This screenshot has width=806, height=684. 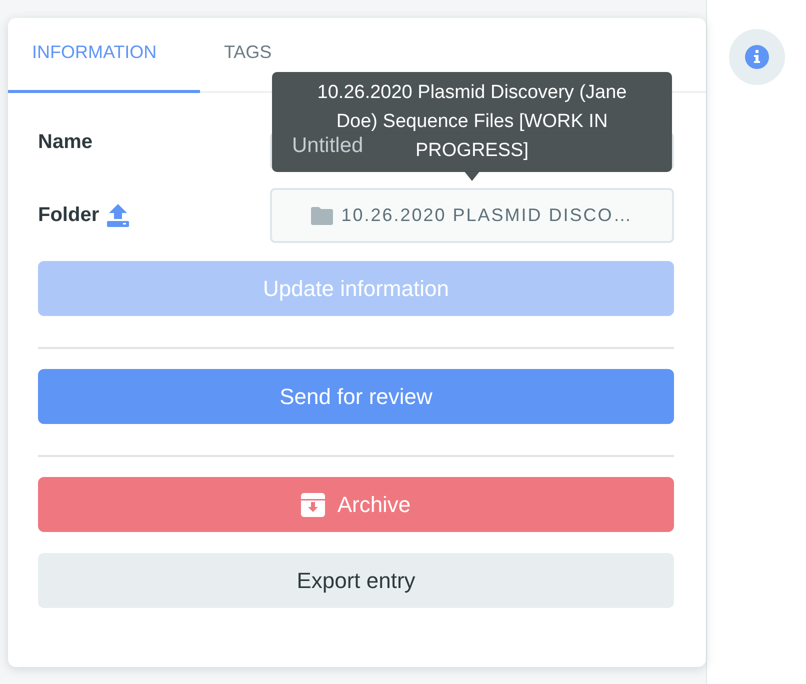 What do you see at coordinates (356, 580) in the screenshot?
I see `action-button: Export entry` at bounding box center [356, 580].